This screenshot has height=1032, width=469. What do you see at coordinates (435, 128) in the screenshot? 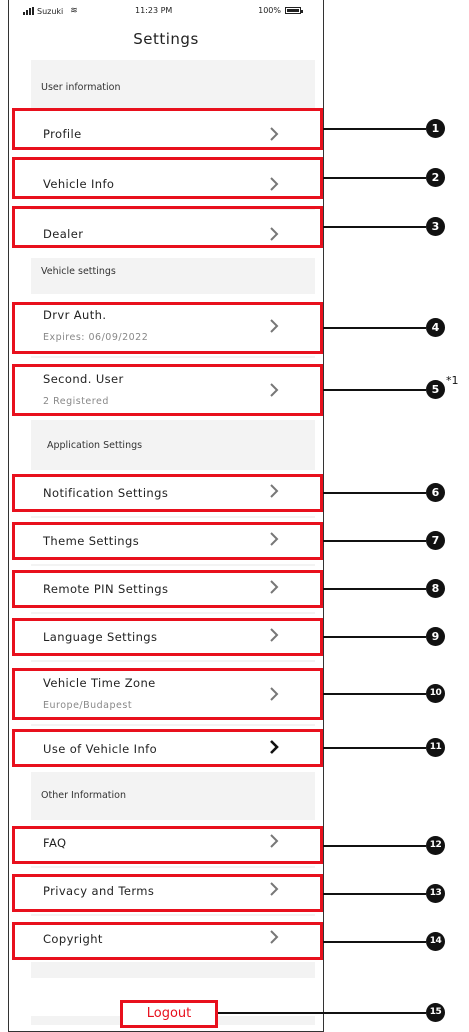
I see `callout-badge: 1` at bounding box center [435, 128].